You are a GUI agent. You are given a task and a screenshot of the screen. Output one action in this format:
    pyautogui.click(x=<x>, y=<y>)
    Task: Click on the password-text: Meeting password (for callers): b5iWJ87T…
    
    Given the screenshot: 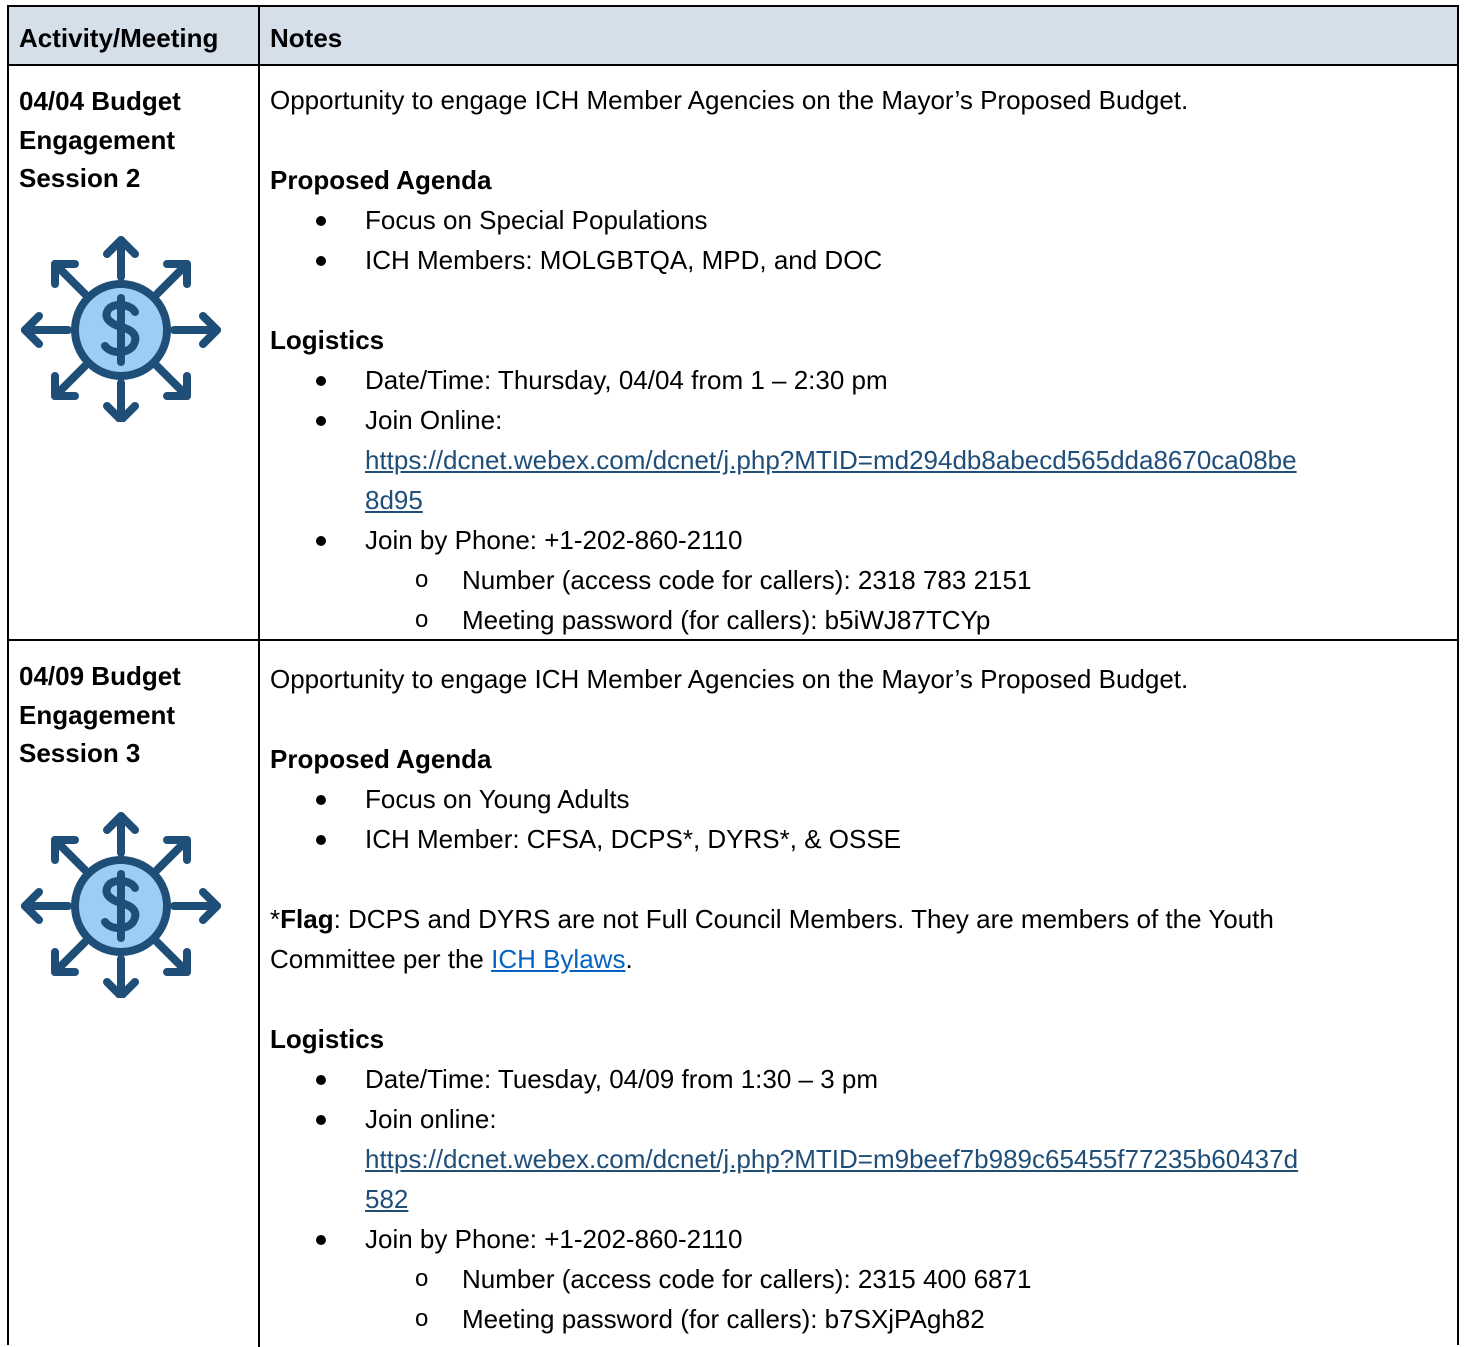 What is the action you would take?
    pyautogui.click(x=726, y=620)
    